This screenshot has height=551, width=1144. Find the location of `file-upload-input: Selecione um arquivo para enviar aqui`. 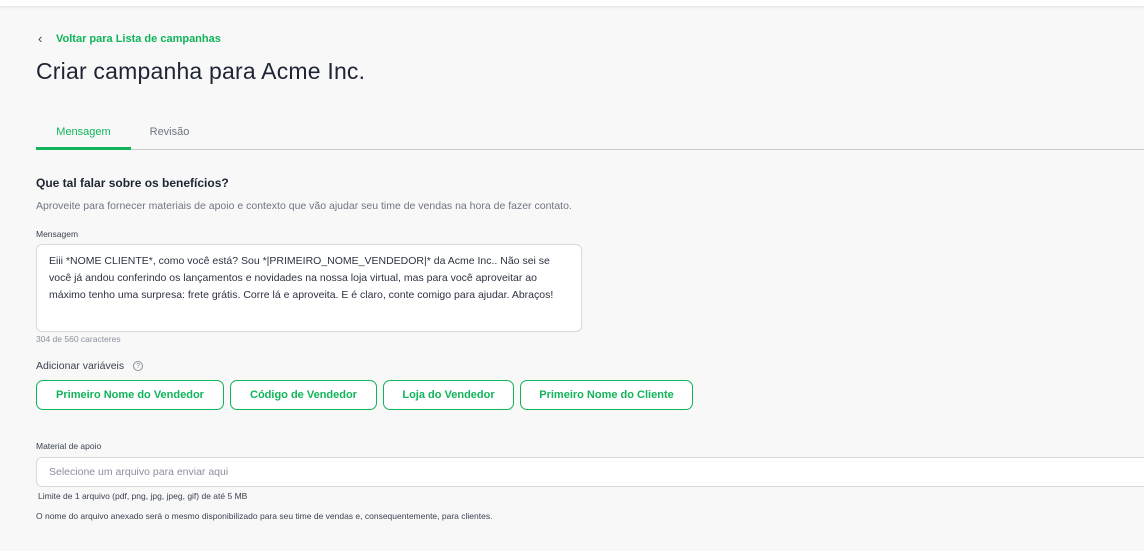

file-upload-input: Selecione um arquivo para enviar aqui is located at coordinates (590, 472).